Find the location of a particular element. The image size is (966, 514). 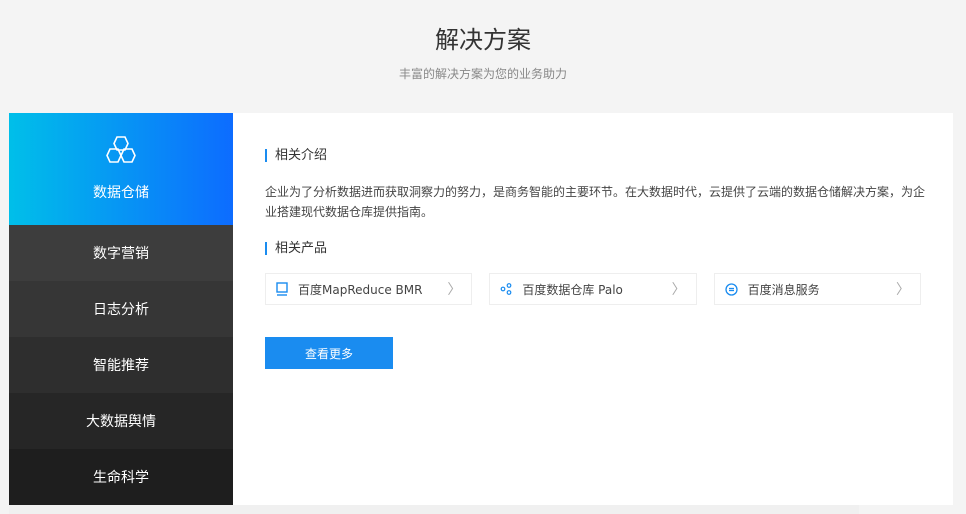

product-card-message: 百度消息服务 〉 is located at coordinates (817, 289).